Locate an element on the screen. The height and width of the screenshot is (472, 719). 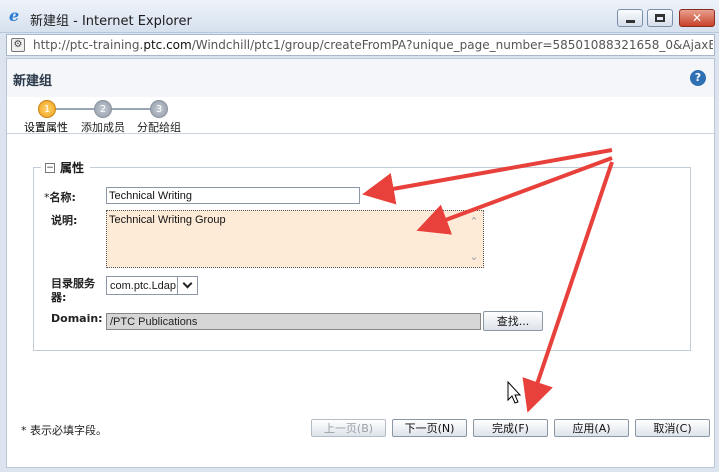
scroll-up-icon: ⌃ is located at coordinates (473, 221).